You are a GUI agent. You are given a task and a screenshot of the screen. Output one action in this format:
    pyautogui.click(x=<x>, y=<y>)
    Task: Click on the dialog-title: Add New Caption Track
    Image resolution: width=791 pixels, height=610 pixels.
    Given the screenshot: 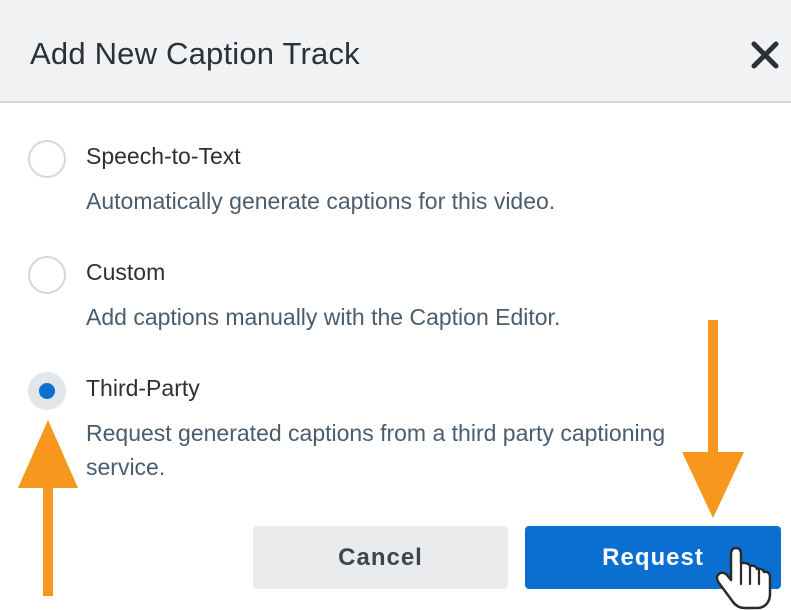 What is the action you would take?
    pyautogui.click(x=195, y=53)
    